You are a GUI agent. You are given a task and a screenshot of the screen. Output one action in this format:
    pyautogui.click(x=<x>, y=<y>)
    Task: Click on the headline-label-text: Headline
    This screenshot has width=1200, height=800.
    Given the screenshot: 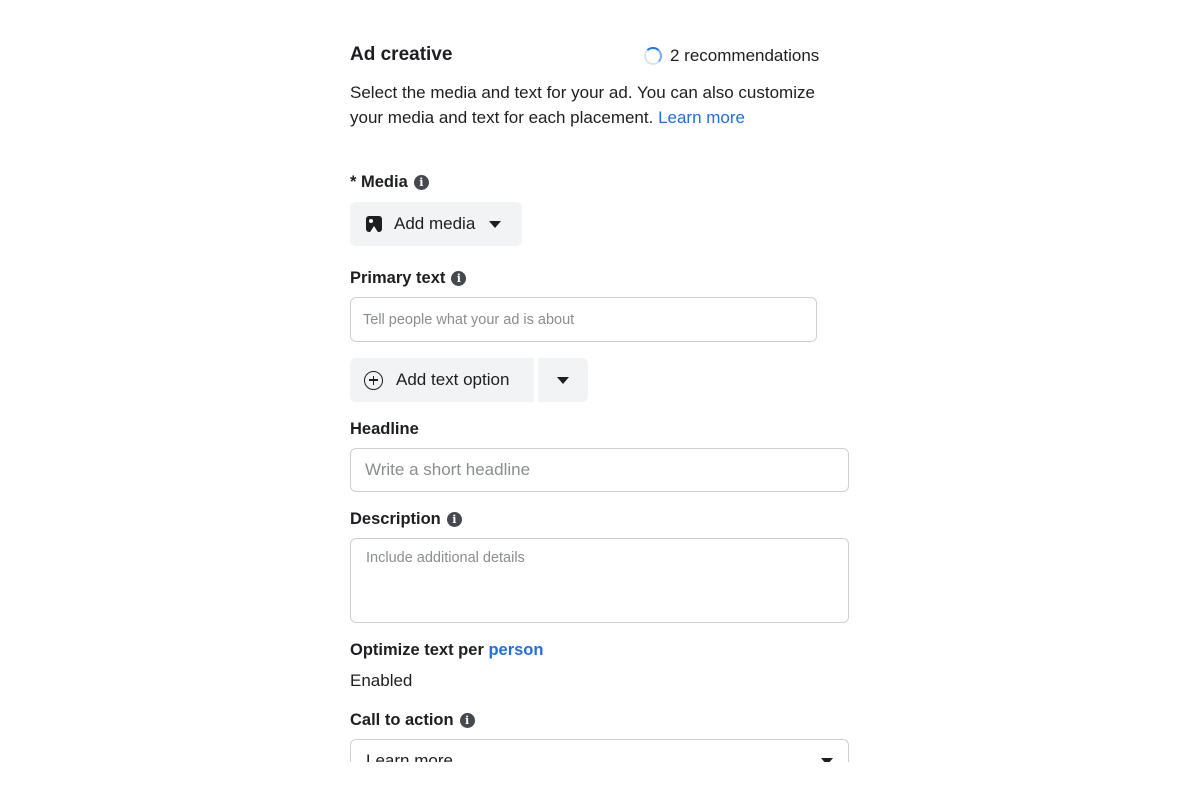 What is the action you would take?
    pyautogui.click(x=384, y=429)
    